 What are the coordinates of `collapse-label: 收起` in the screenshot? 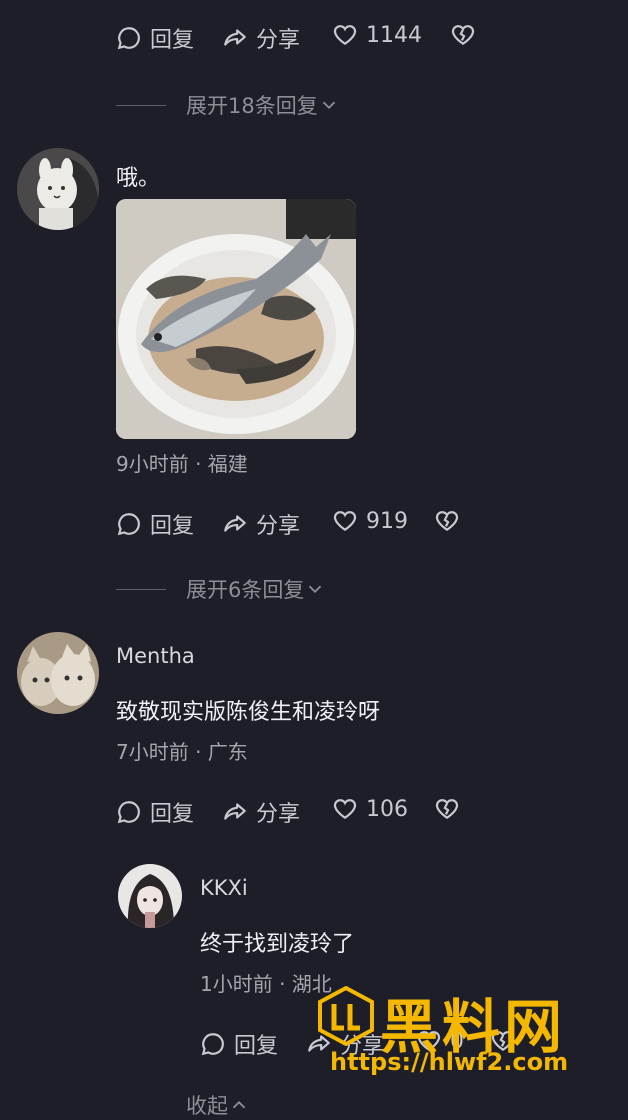 It's located at (207, 1106).